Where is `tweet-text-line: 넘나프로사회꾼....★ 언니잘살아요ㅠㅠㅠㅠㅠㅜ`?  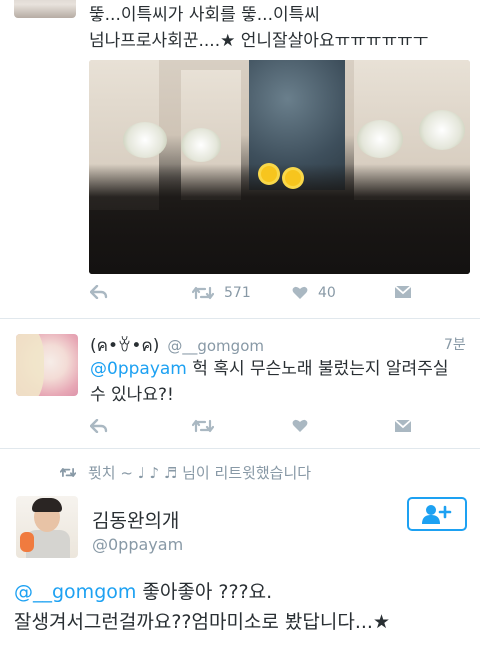
tweet-text-line: 넘나프로사회꾼....★ 언니잘살아요ㅠㅠㅠㅠㅠㅜ is located at coordinates (259, 41).